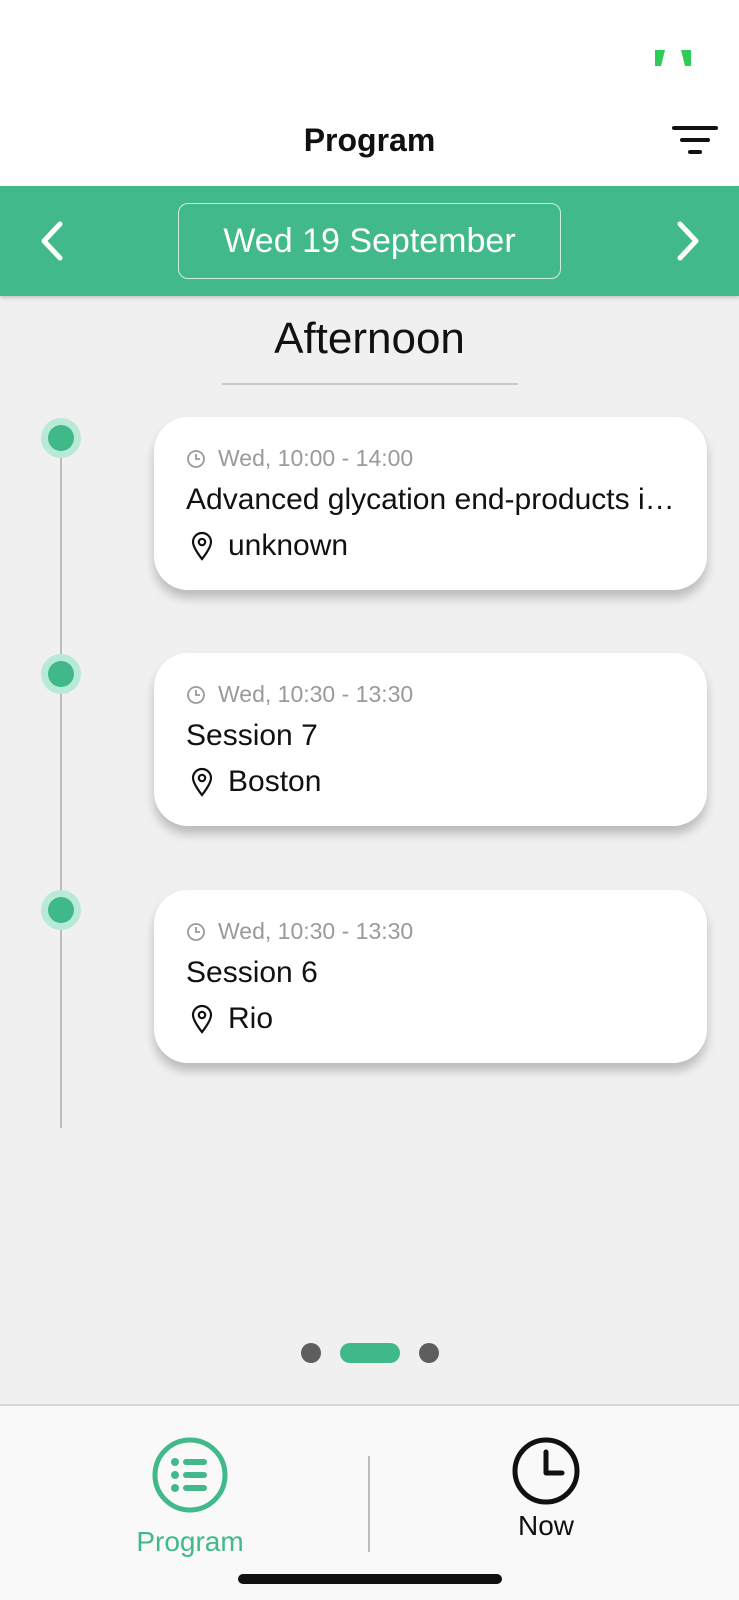 This screenshot has height=1600, width=739. I want to click on timeline-line, so click(61, 782).